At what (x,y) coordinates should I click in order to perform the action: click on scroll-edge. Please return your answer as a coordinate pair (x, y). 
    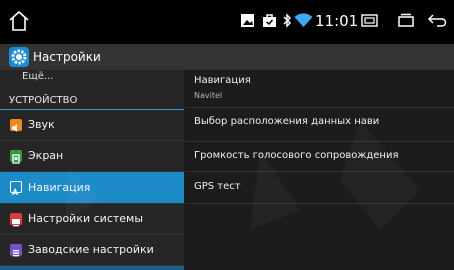
    Looking at the image, I should click on (92, 268).